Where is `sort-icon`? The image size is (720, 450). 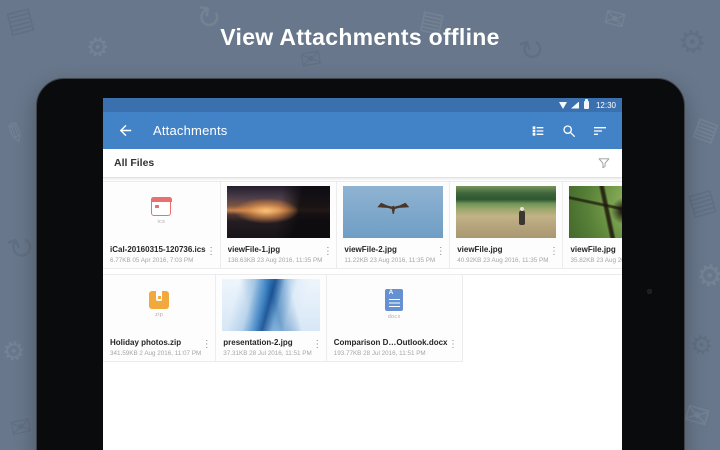 sort-icon is located at coordinates (600, 131).